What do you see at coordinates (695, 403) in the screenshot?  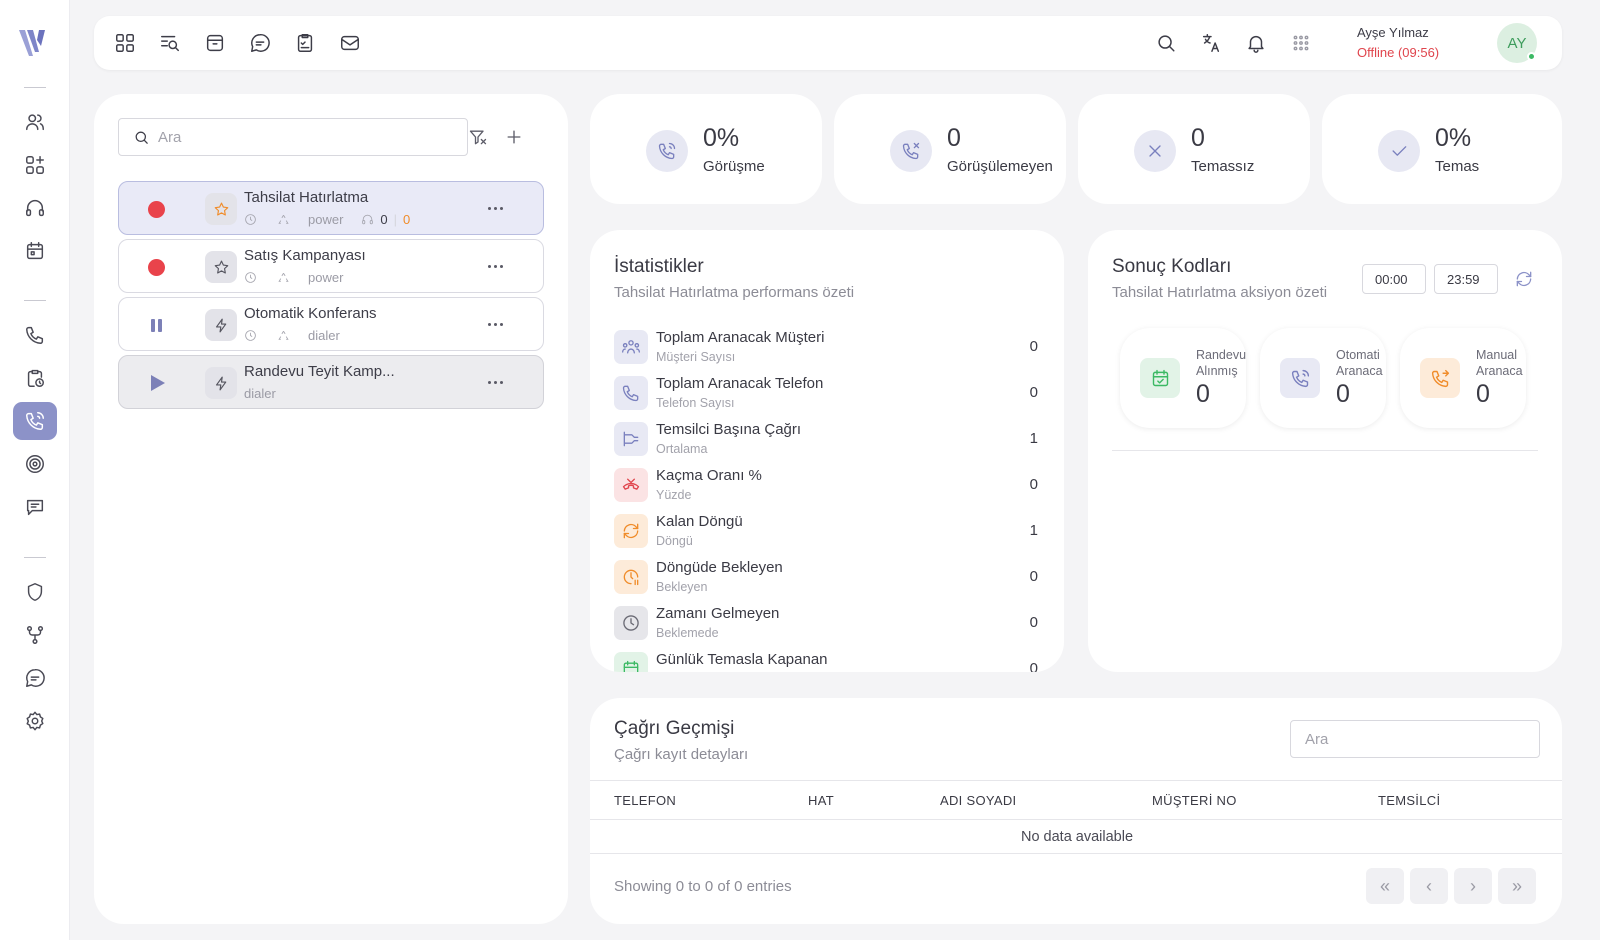 I see `stat-sublabel: Telefon Sayısı` at bounding box center [695, 403].